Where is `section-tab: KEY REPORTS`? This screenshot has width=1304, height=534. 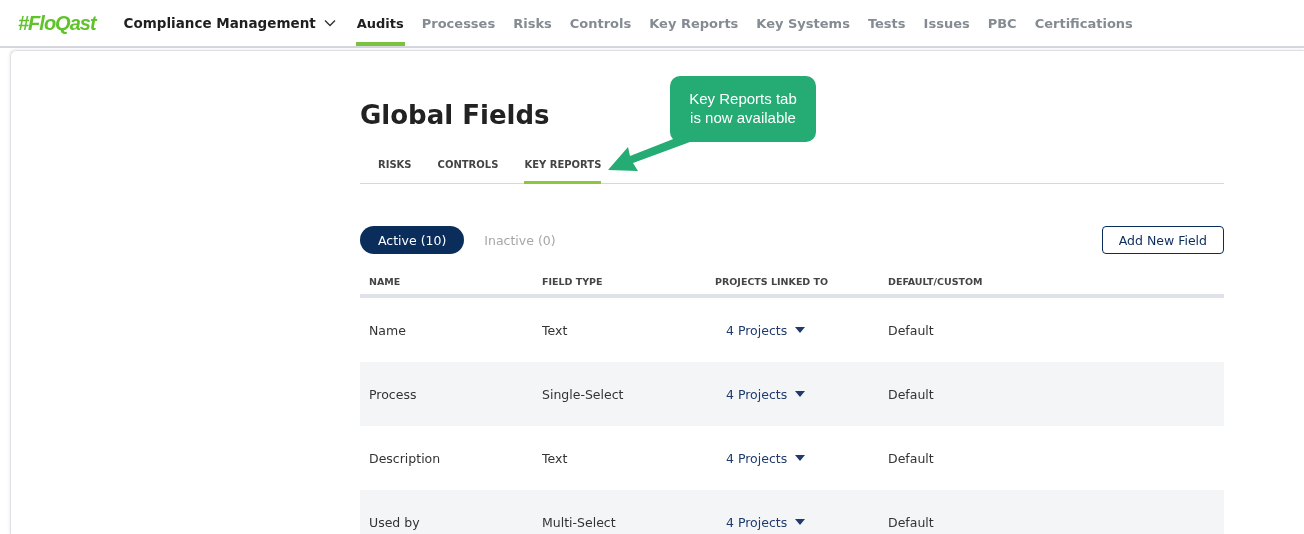 section-tab: KEY REPORTS is located at coordinates (563, 168).